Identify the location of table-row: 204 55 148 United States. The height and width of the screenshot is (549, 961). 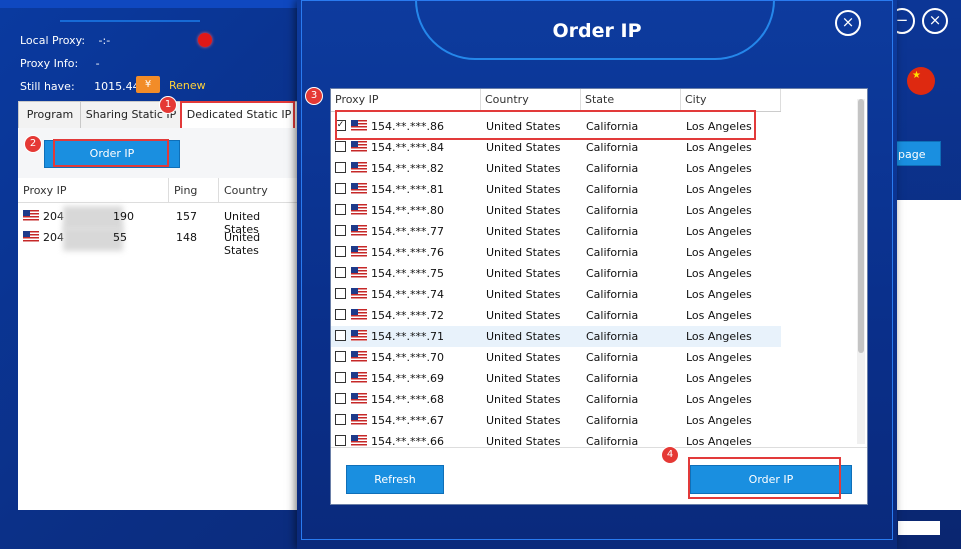
(160, 242).